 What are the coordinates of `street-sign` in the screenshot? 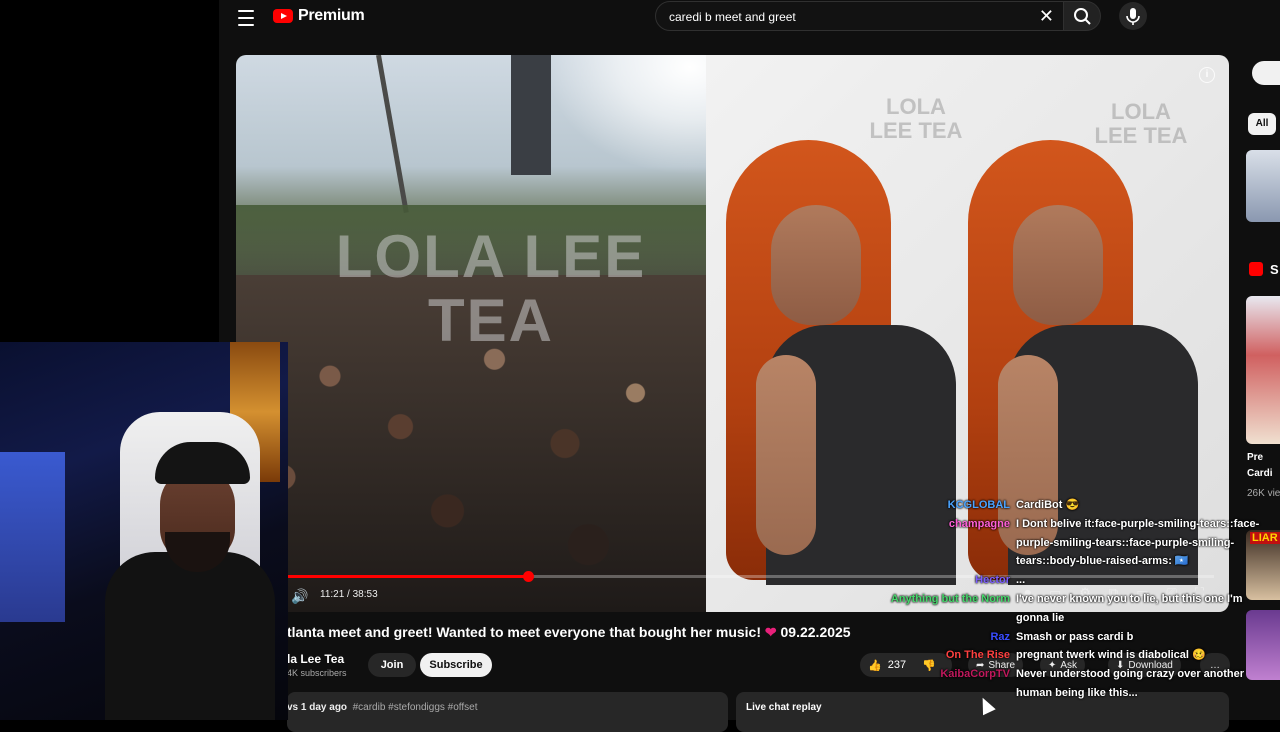 It's located at (531, 115).